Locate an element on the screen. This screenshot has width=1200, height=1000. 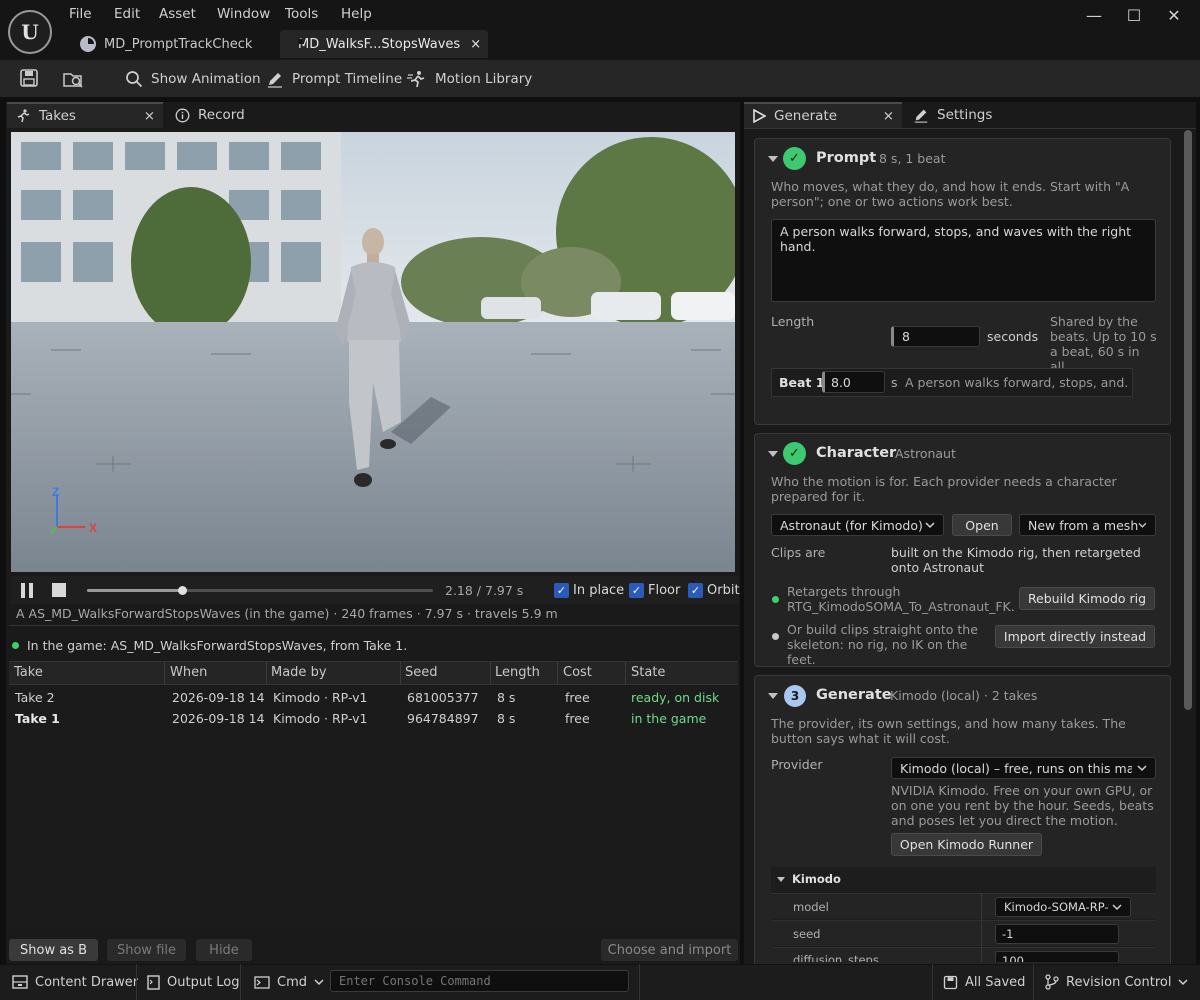
prompt-timeline-label: Prompt Timeline is located at coordinates (347, 79).